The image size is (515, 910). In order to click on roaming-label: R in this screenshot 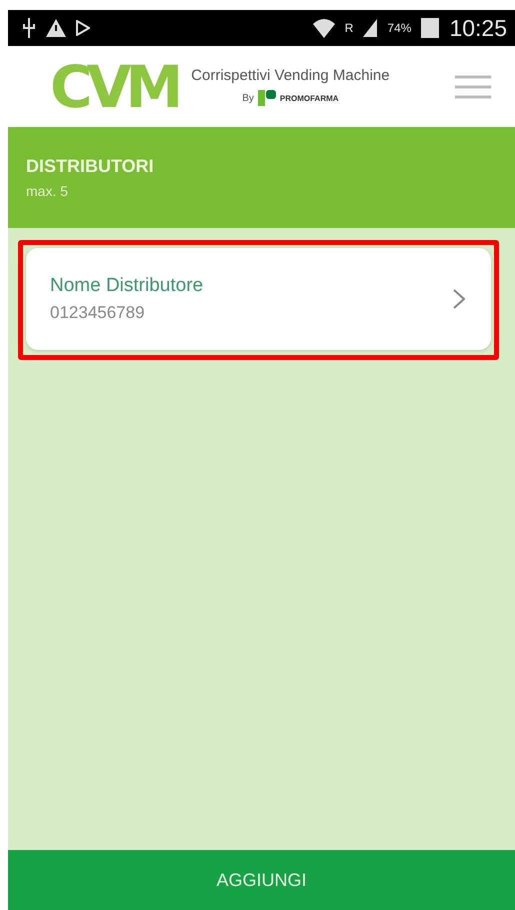, I will do `click(349, 28)`.